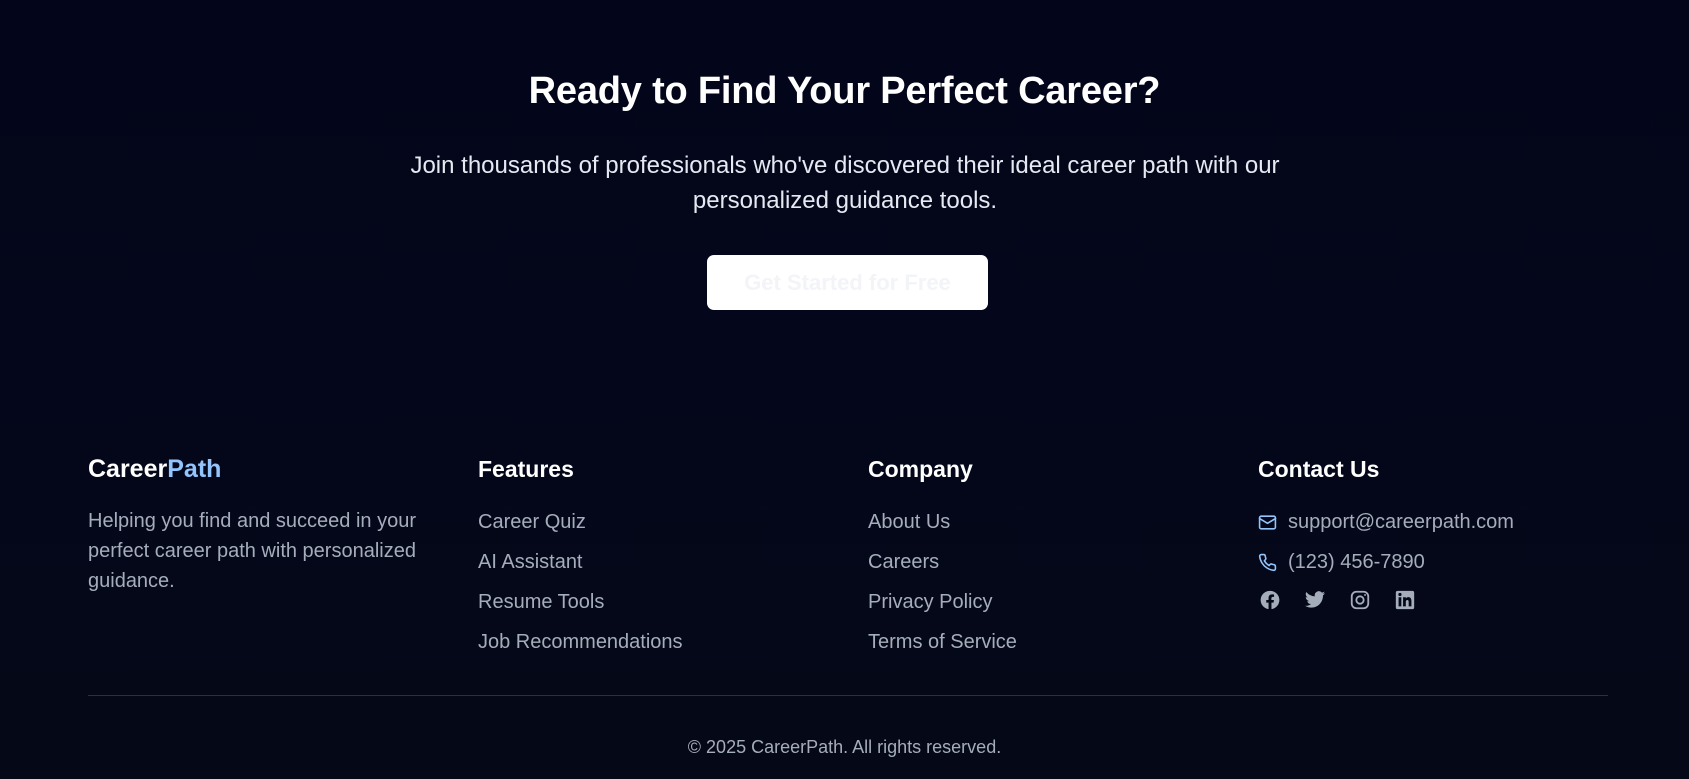  What do you see at coordinates (1433, 600) in the screenshot?
I see `social-links` at bounding box center [1433, 600].